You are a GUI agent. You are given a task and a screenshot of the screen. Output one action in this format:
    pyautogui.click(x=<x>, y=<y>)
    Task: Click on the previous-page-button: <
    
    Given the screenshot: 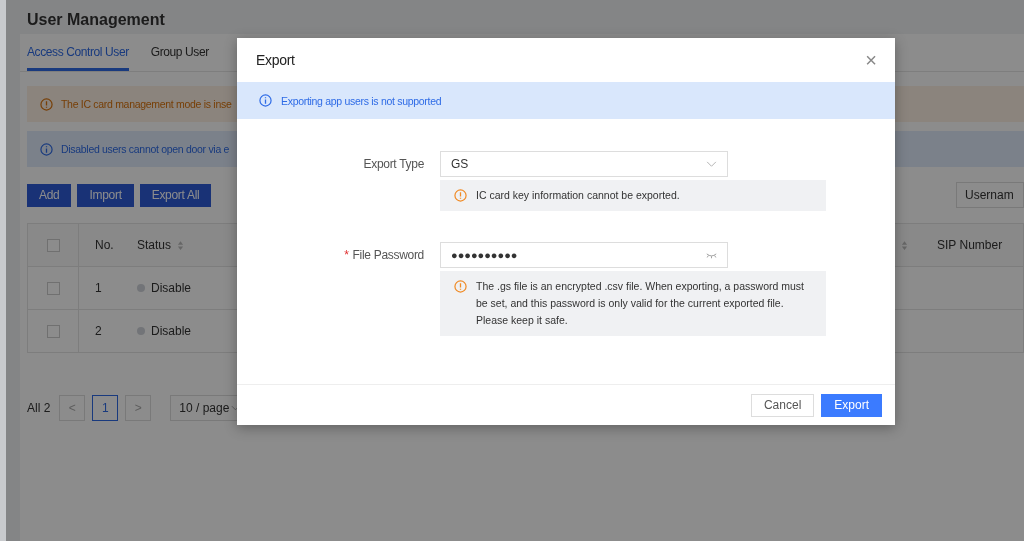 What is the action you would take?
    pyautogui.click(x=72, y=408)
    